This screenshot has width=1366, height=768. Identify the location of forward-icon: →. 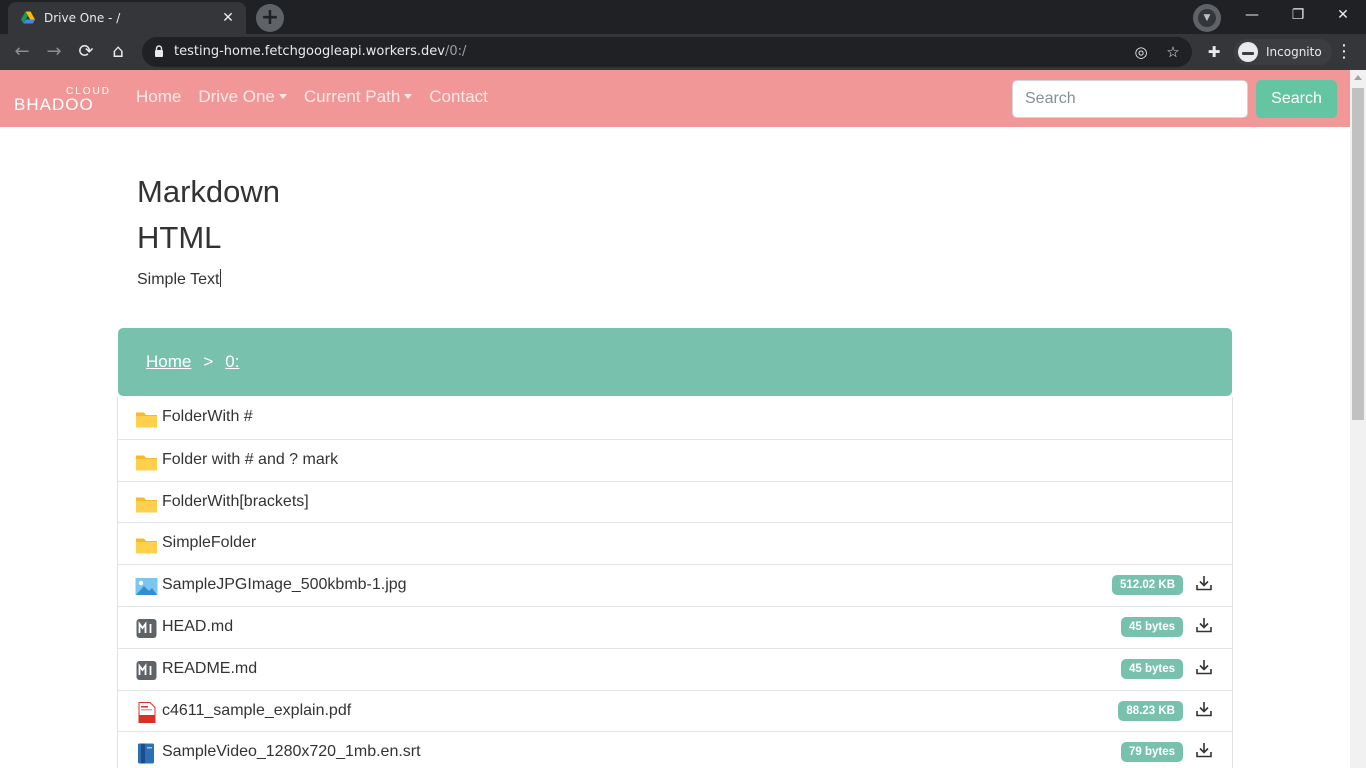
(54, 52).